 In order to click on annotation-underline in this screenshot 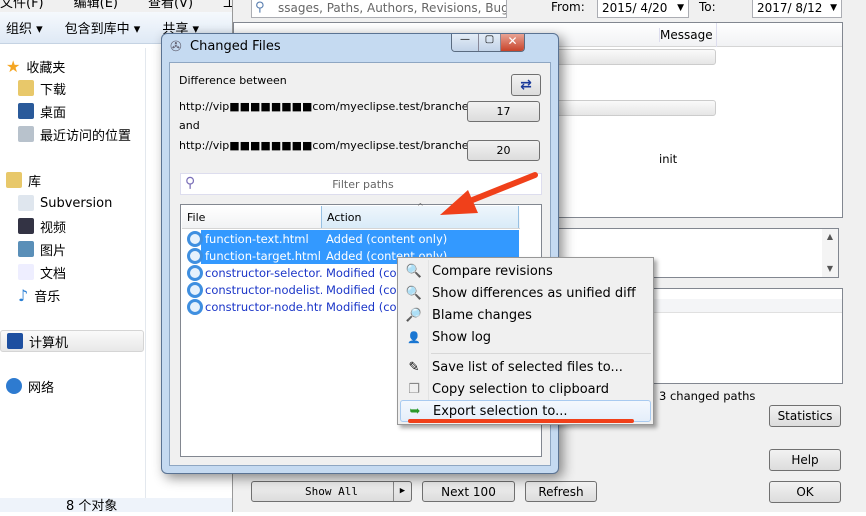, I will do `click(521, 421)`.